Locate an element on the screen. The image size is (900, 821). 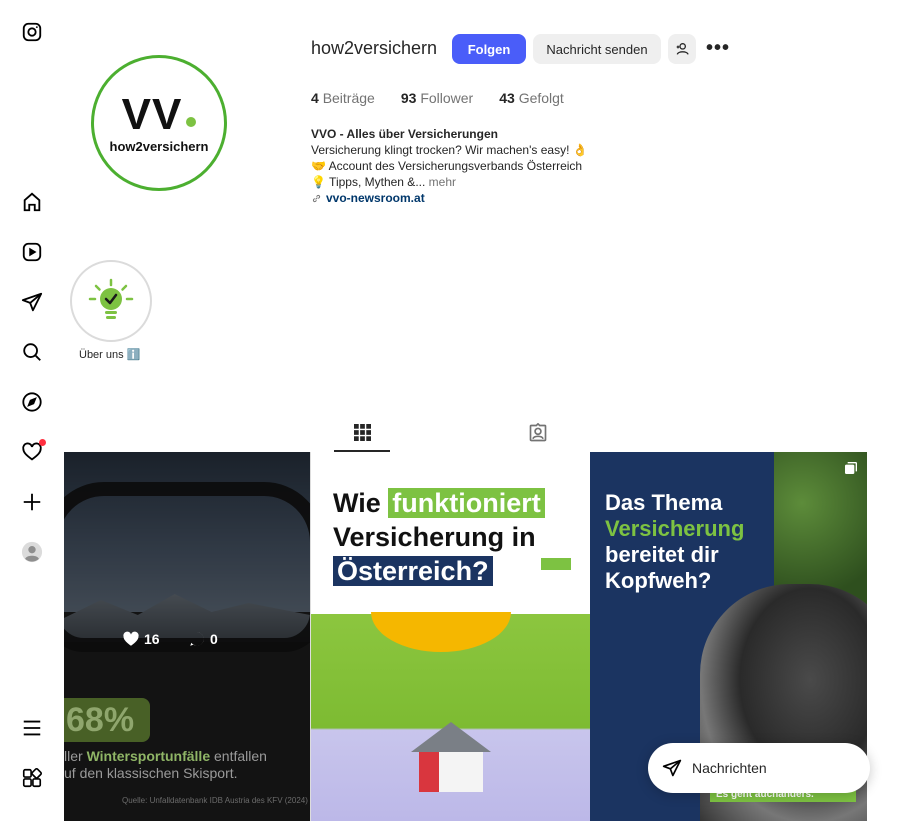
post2-line1-highlight: funktioniert is located at coordinates (466, 503).